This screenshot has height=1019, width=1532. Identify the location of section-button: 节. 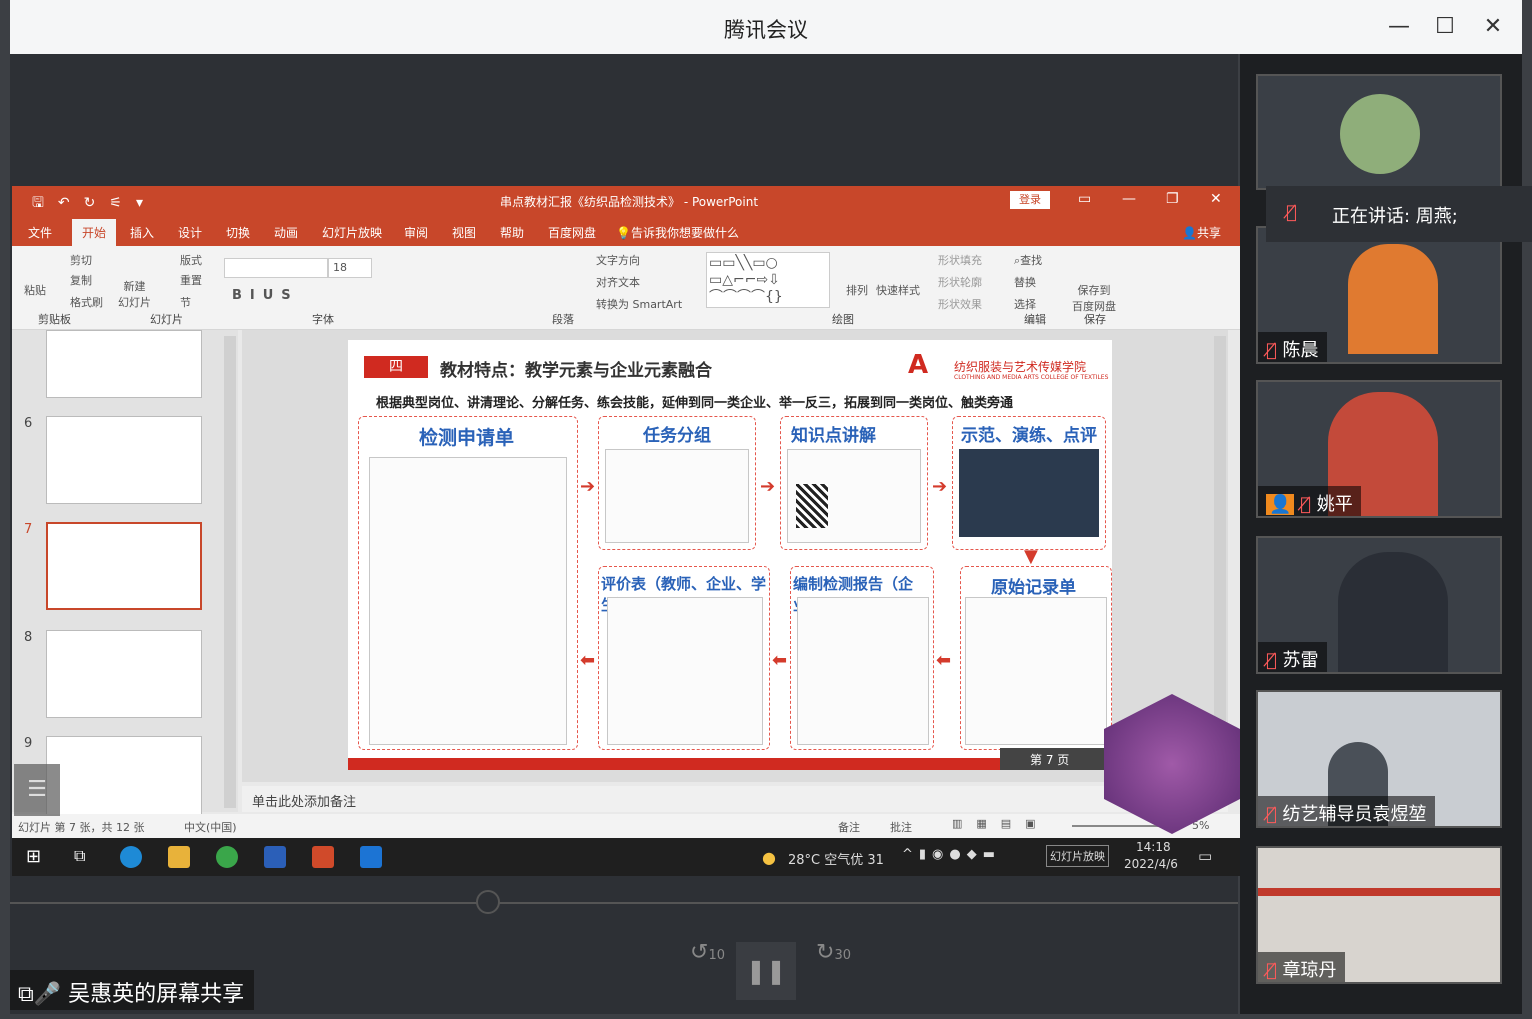
(185, 302).